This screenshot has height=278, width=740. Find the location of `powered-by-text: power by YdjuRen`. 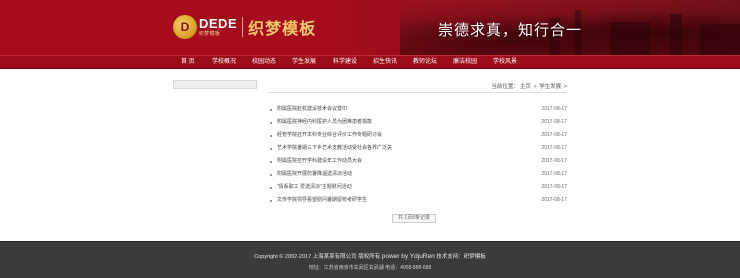

powered-by-text: power by YdjuRen is located at coordinates (408, 256).